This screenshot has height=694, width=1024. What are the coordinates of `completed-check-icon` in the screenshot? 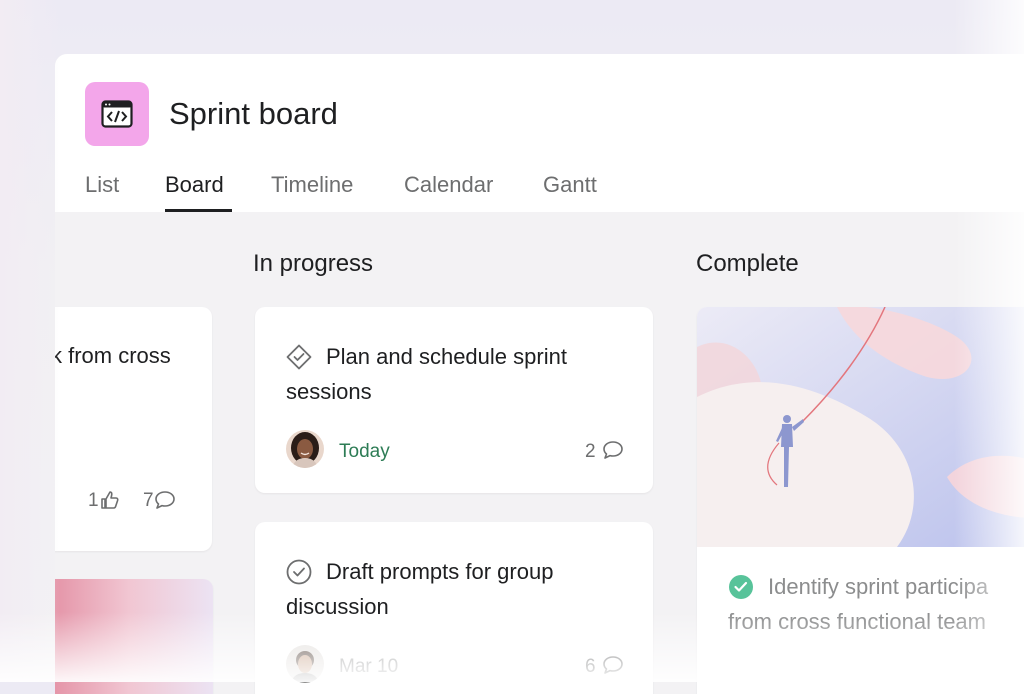 It's located at (741, 589).